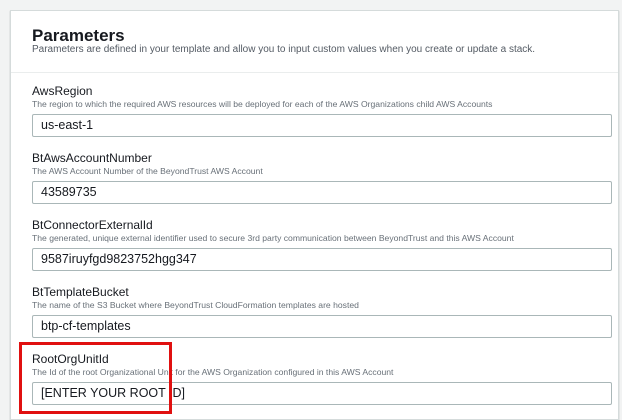 The height and width of the screenshot is (420, 622). I want to click on param-label: BtConnectorExternalId, so click(92, 225).